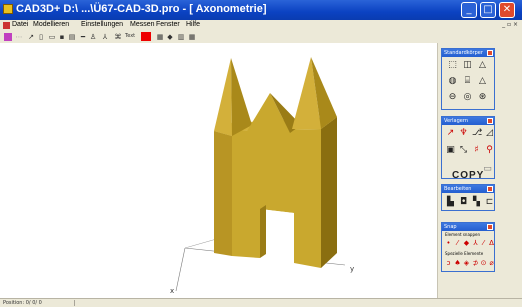  I want to click on flip-icon: ⚲, so click(489, 150).